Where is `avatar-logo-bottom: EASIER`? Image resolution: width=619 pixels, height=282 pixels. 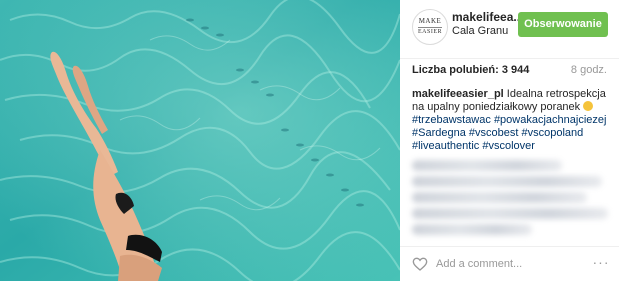 avatar-logo-bottom: EASIER is located at coordinates (430, 32).